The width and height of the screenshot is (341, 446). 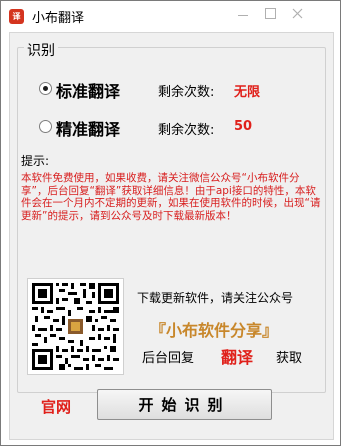 What do you see at coordinates (56, 406) in the screenshot?
I see `website-link: 官网` at bounding box center [56, 406].